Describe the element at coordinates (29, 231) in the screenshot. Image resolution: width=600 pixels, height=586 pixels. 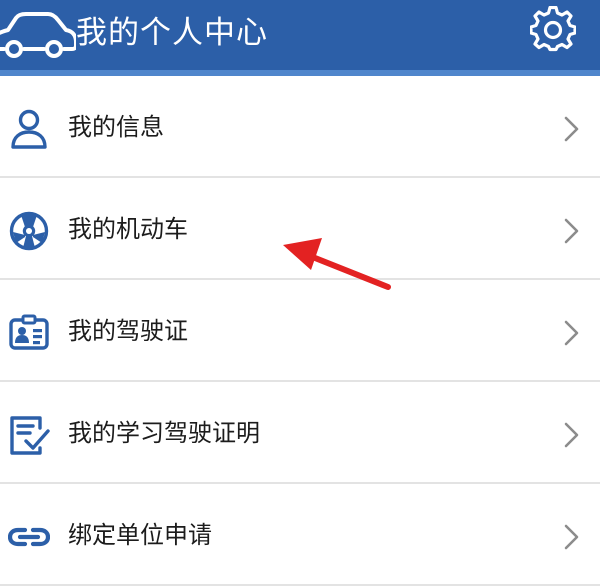
I see `steering-wheel-icon` at that location.